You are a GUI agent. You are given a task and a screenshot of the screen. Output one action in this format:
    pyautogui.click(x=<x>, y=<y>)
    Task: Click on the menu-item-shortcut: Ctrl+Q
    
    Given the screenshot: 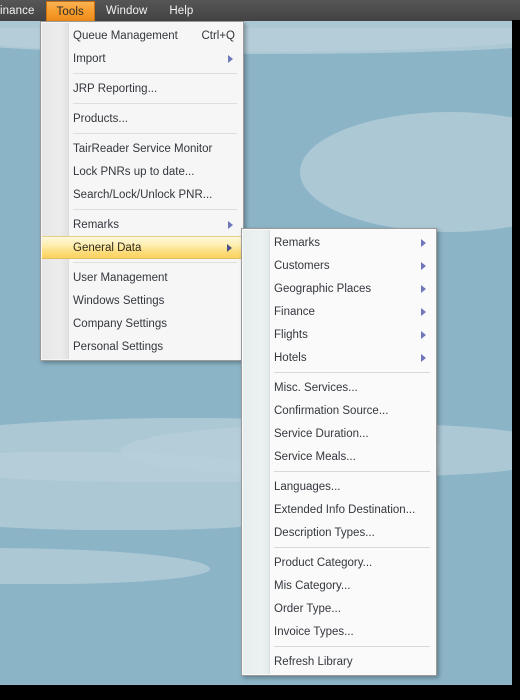 What is the action you would take?
    pyautogui.click(x=218, y=35)
    